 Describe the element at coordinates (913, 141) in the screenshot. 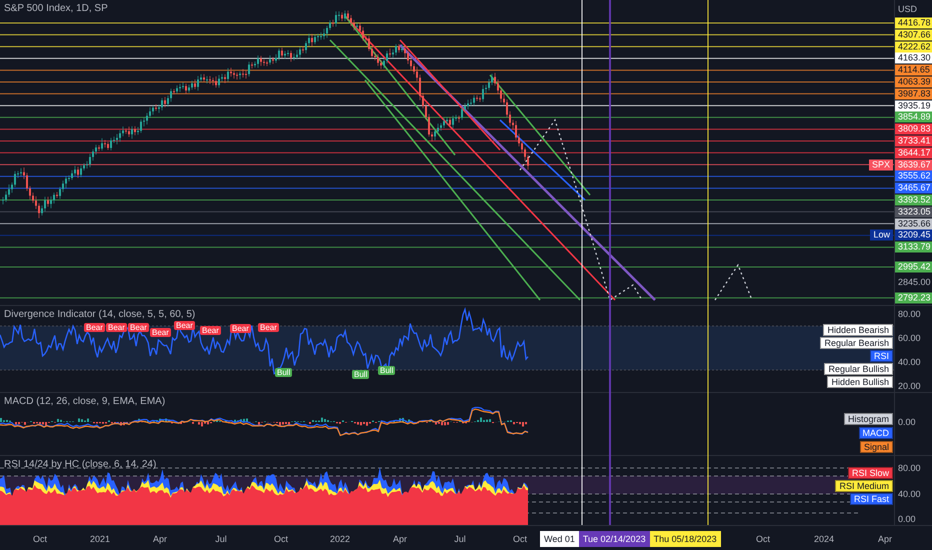

I see `price-tag: 3733.41` at that location.